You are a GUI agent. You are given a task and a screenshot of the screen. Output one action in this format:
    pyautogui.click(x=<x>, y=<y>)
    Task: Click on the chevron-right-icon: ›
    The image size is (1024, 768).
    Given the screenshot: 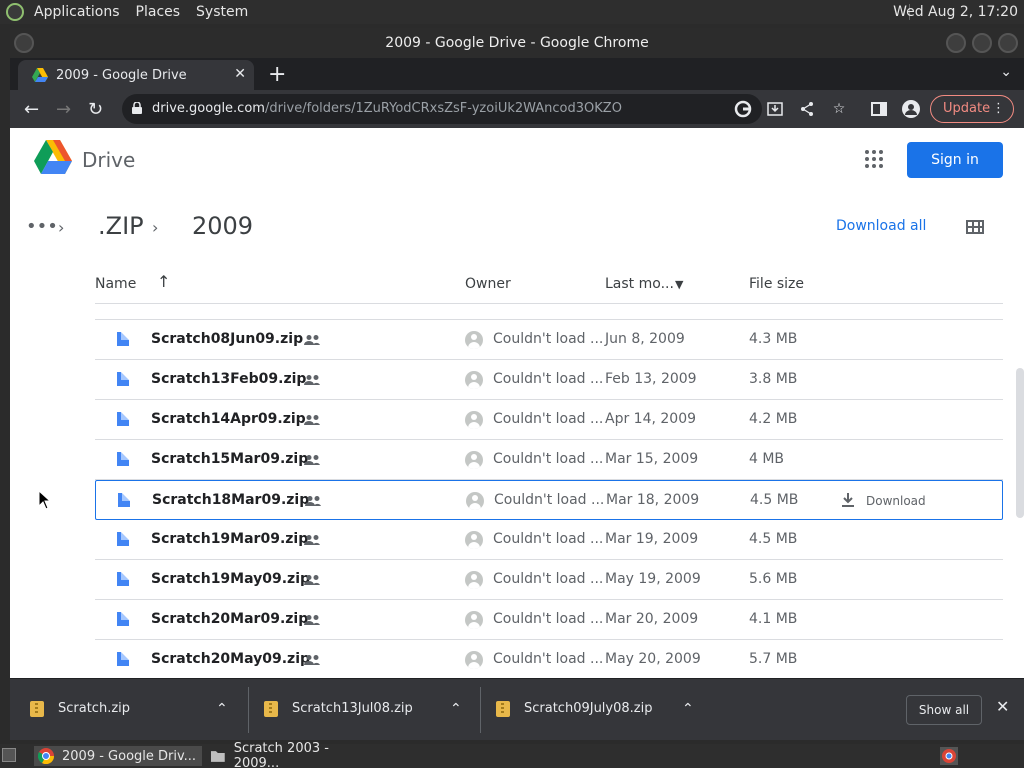 What is the action you would take?
    pyautogui.click(x=61, y=227)
    